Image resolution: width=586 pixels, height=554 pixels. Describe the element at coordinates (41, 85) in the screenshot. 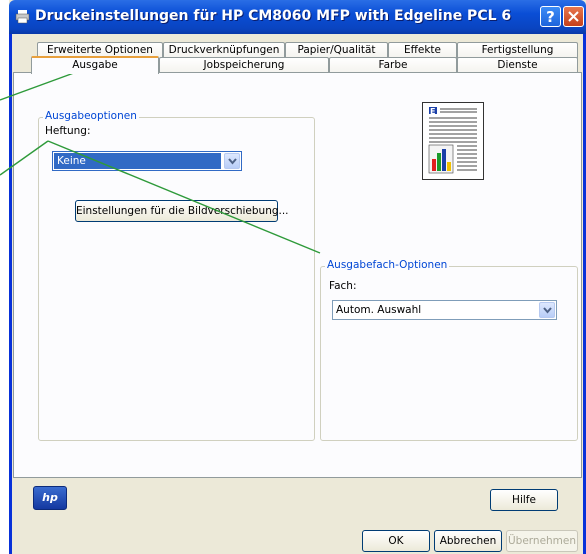

I see `callout-line-tab` at that location.